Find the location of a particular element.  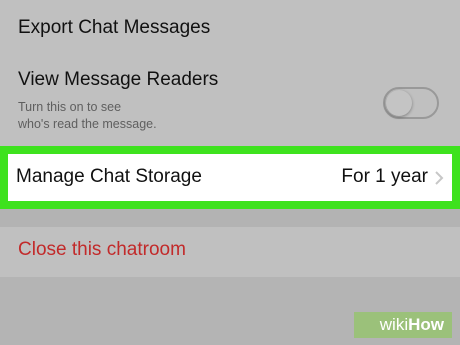

watermark-how-text: How is located at coordinates (426, 324).